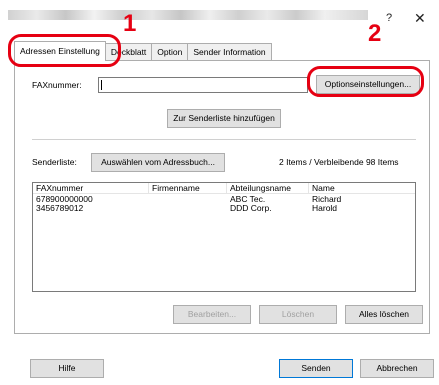 The height and width of the screenshot is (385, 439). I want to click on dialog-title, so click(188, 15).